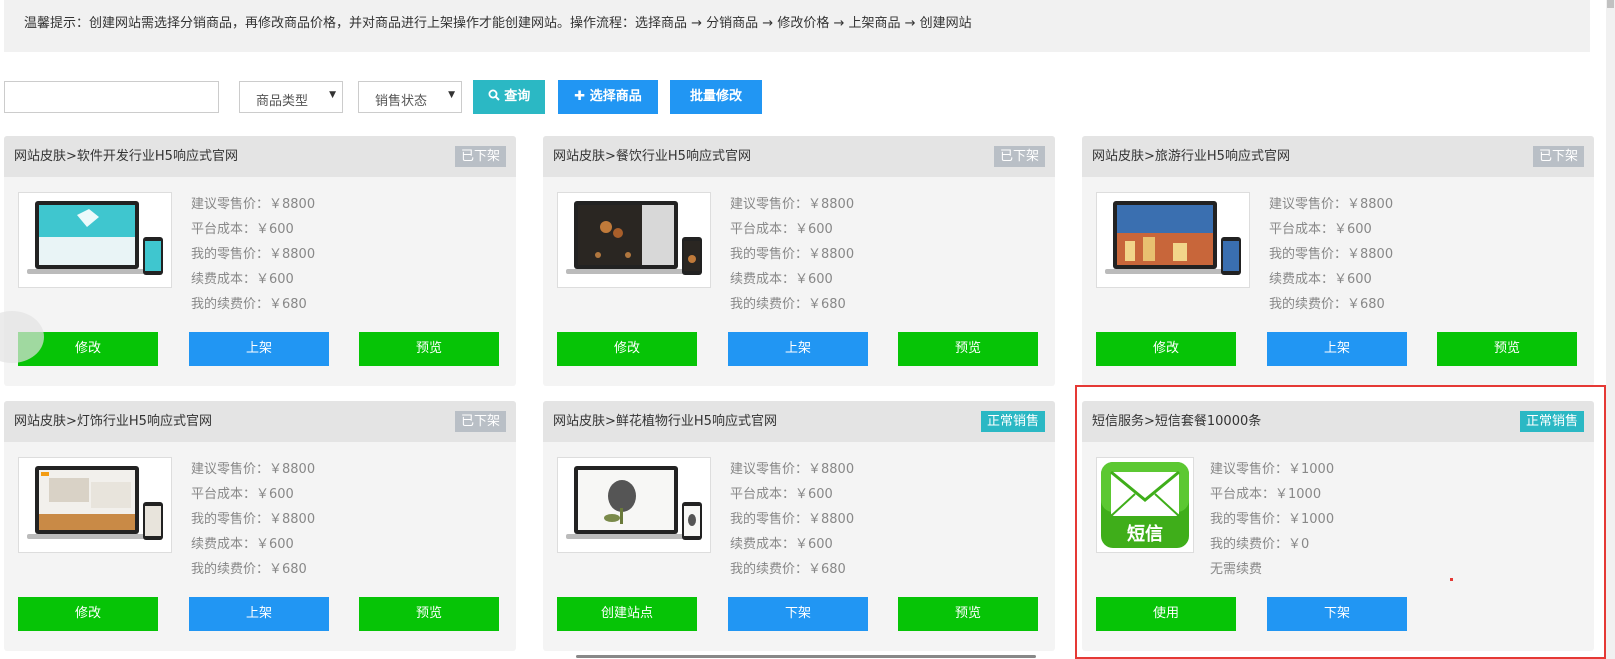  I want to click on red-dot-marker, so click(1451, 579).